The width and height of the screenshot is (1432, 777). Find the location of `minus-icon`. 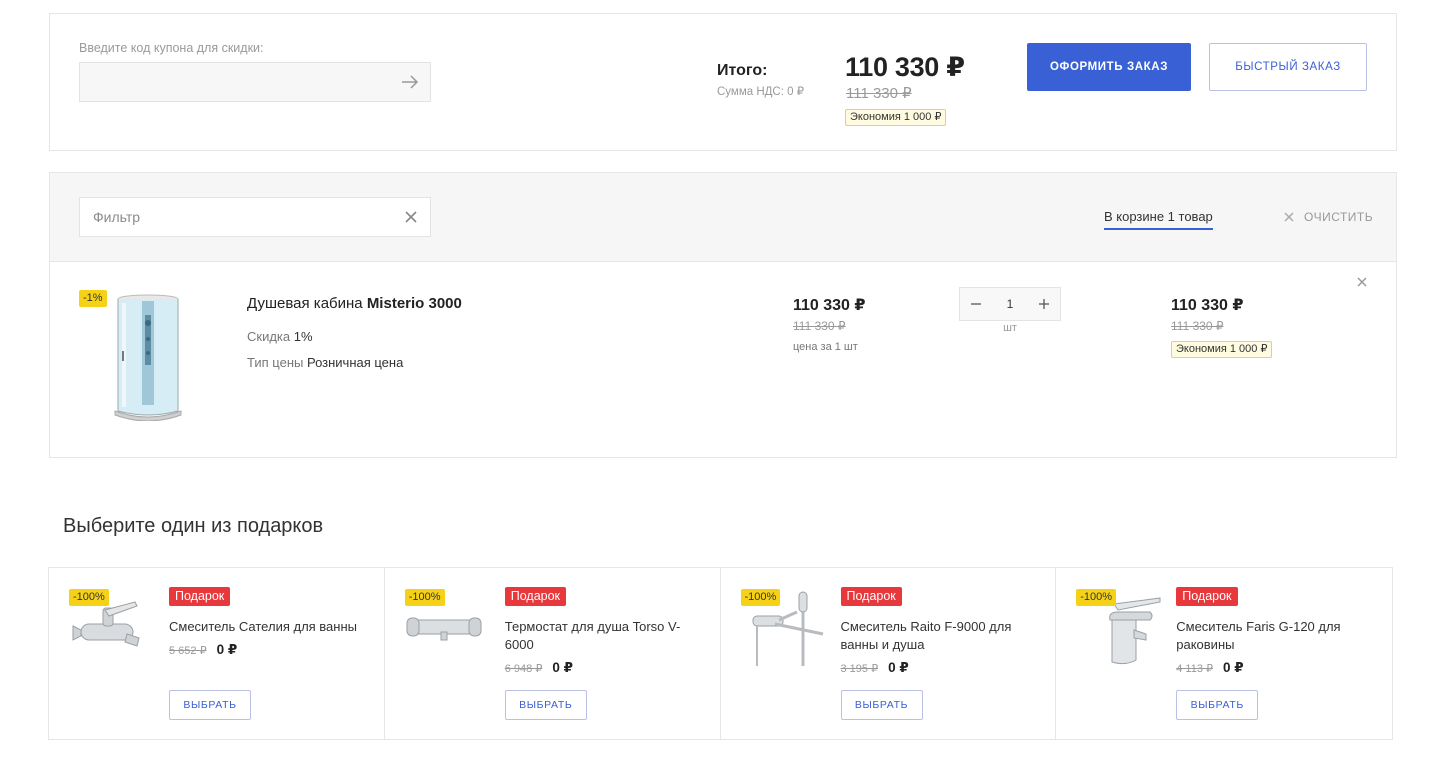

minus-icon is located at coordinates (976, 304).